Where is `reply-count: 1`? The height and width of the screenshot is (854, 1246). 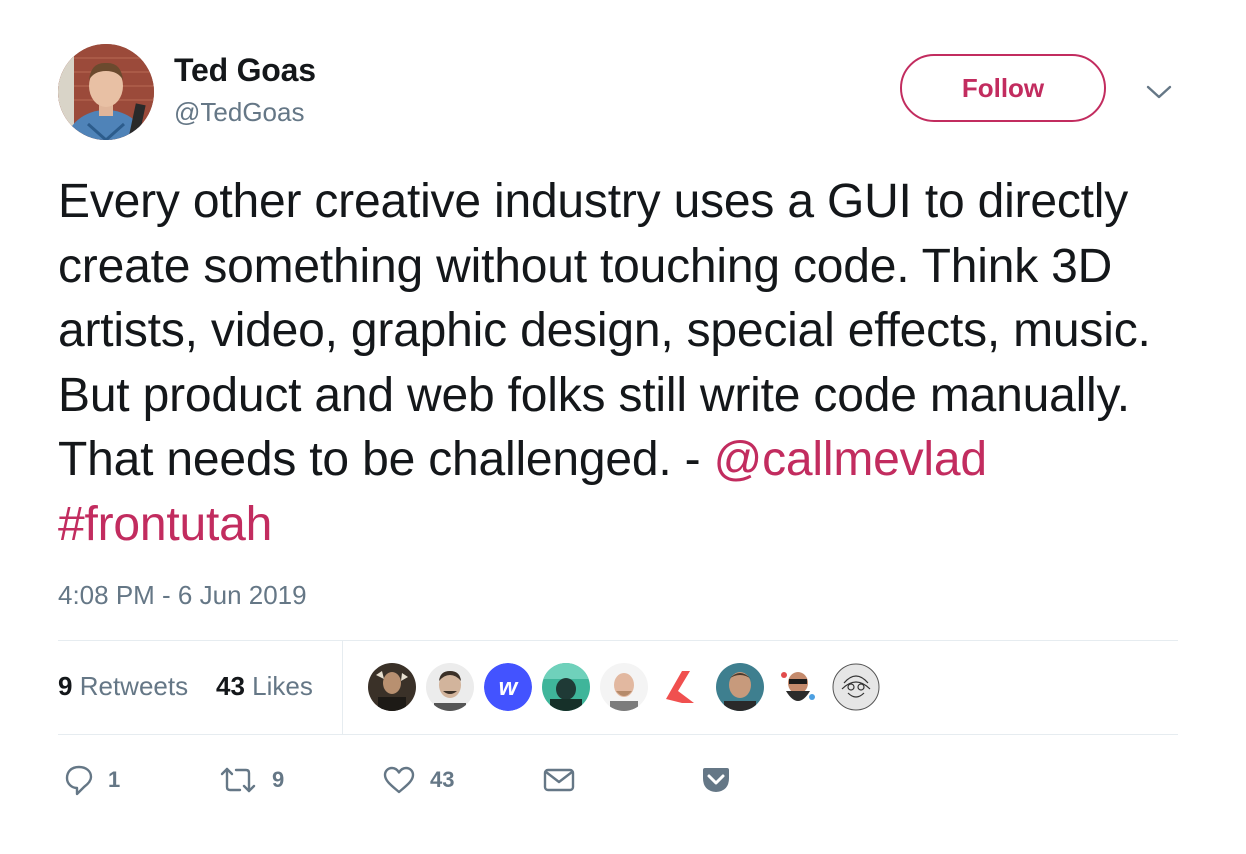
reply-count: 1 is located at coordinates (114, 779).